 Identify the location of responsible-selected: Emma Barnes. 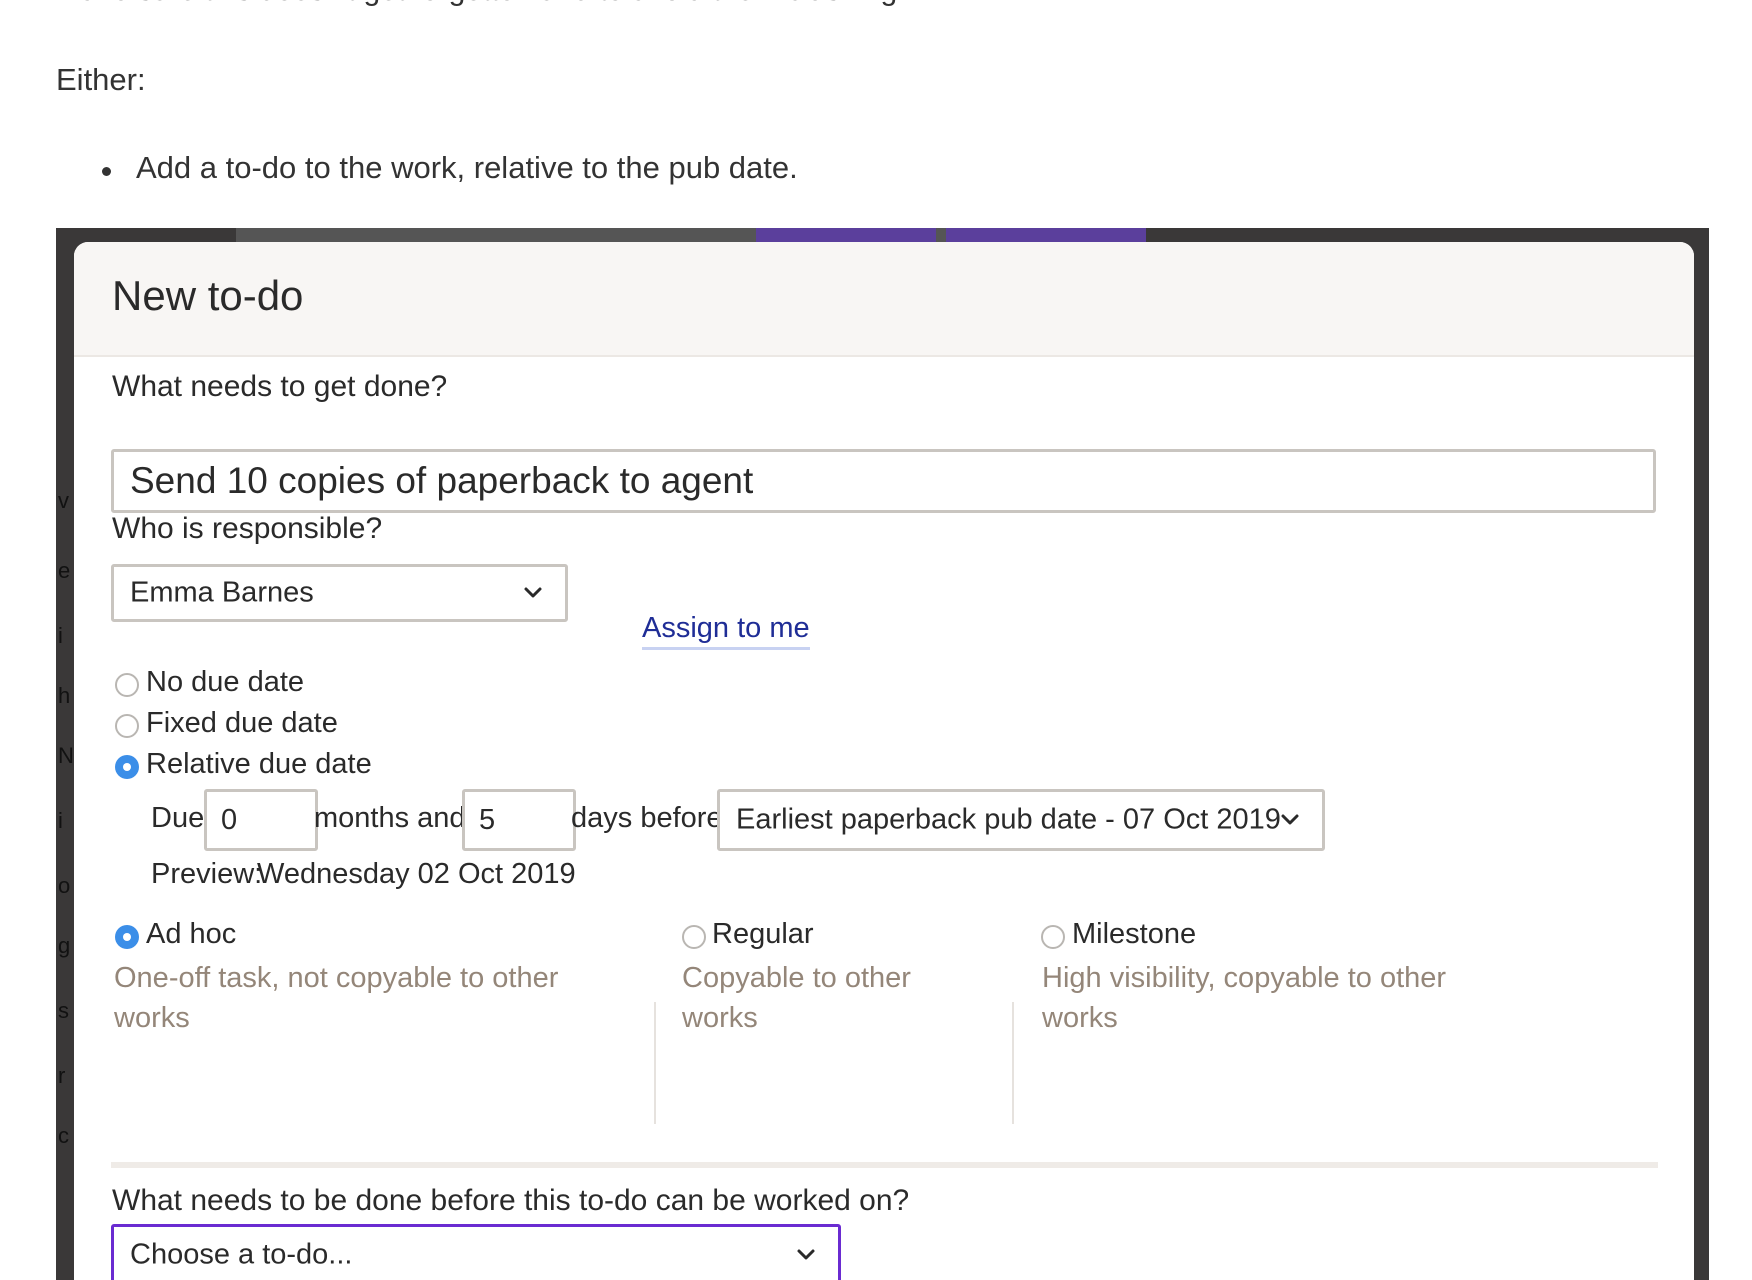
(222, 592).